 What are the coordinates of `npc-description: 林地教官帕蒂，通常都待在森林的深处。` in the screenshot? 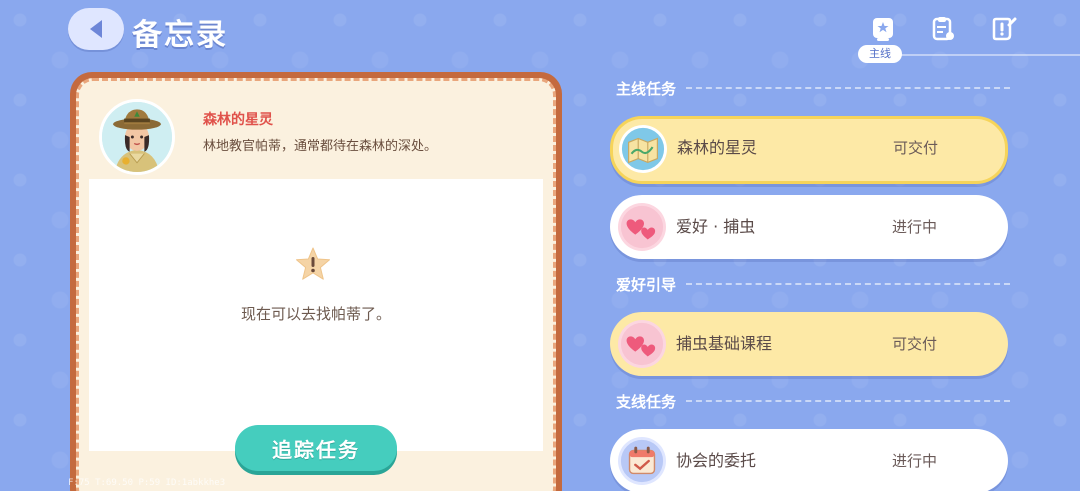 It's located at (320, 146).